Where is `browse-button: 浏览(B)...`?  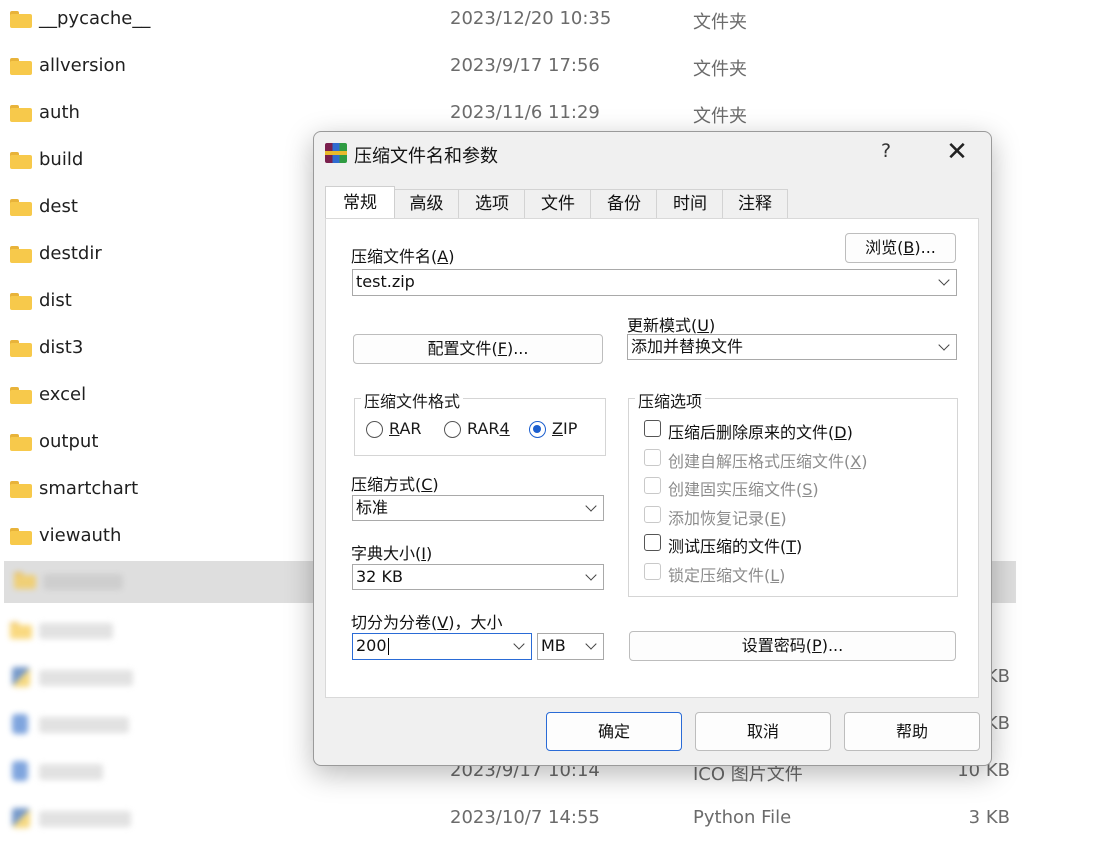 browse-button: 浏览(B)... is located at coordinates (900, 248).